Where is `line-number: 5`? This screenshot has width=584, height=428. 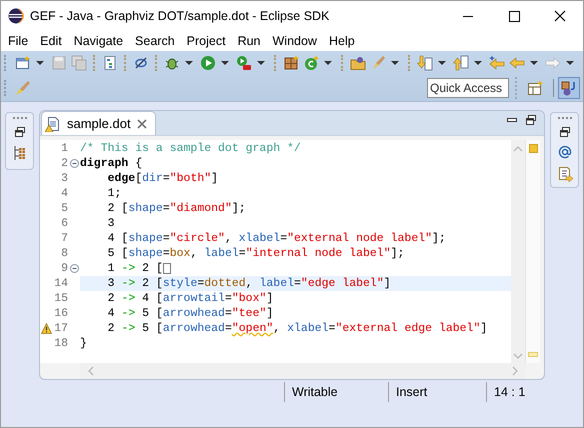
line-number: 5 is located at coordinates (64, 208).